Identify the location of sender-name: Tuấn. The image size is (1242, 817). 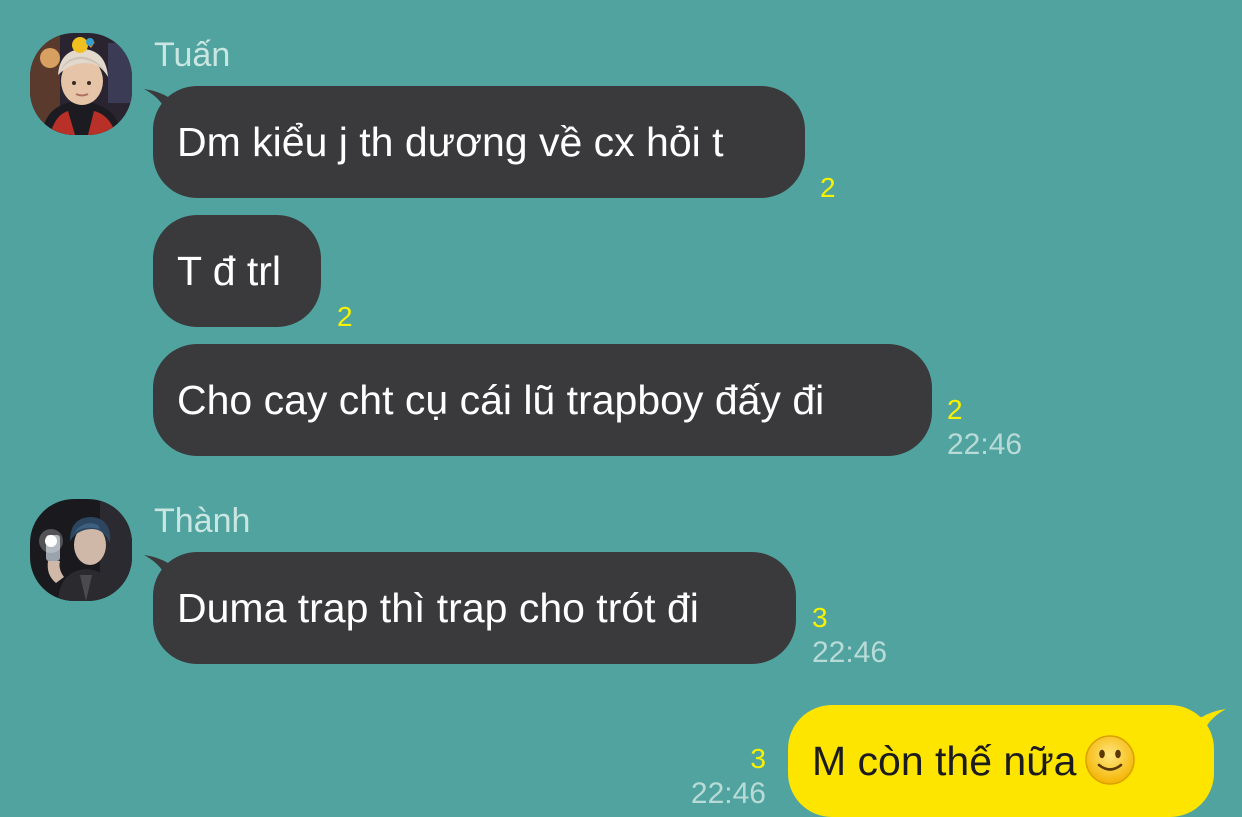
(192, 55).